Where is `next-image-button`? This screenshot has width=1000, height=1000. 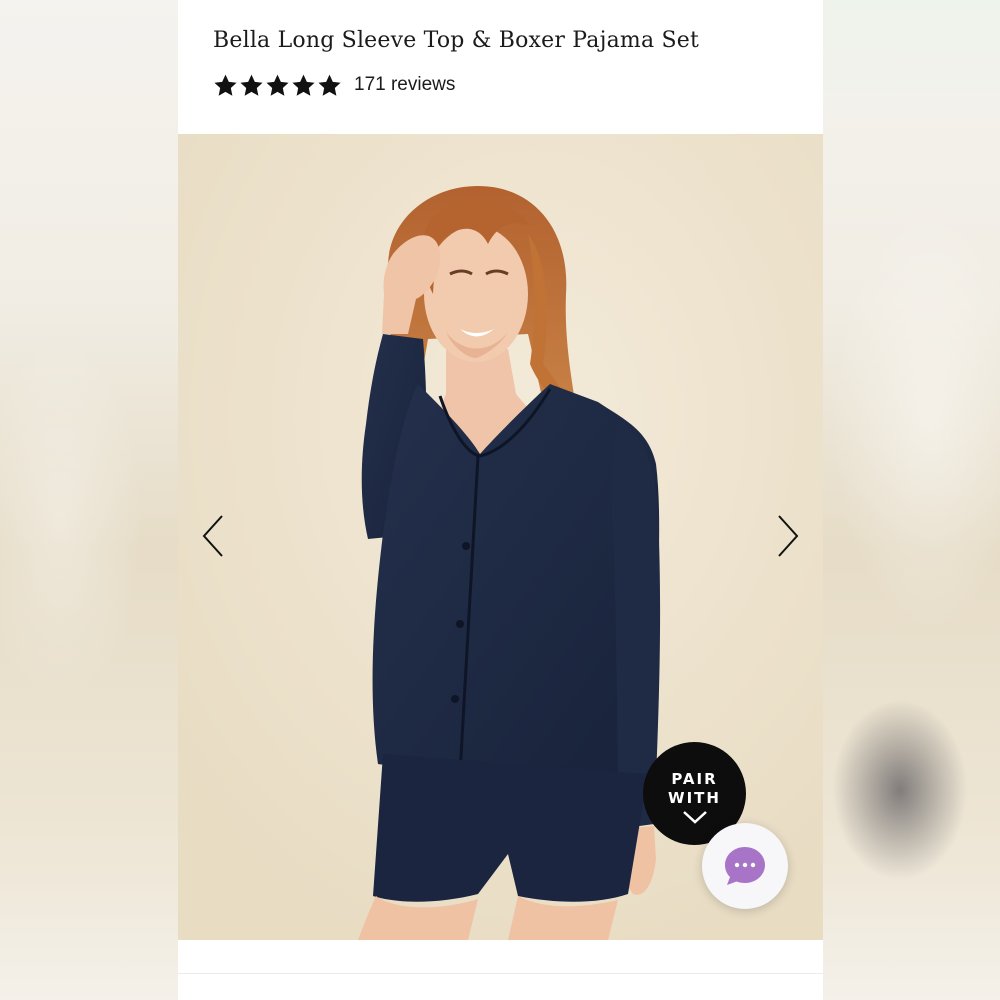
next-image-button is located at coordinates (788, 536).